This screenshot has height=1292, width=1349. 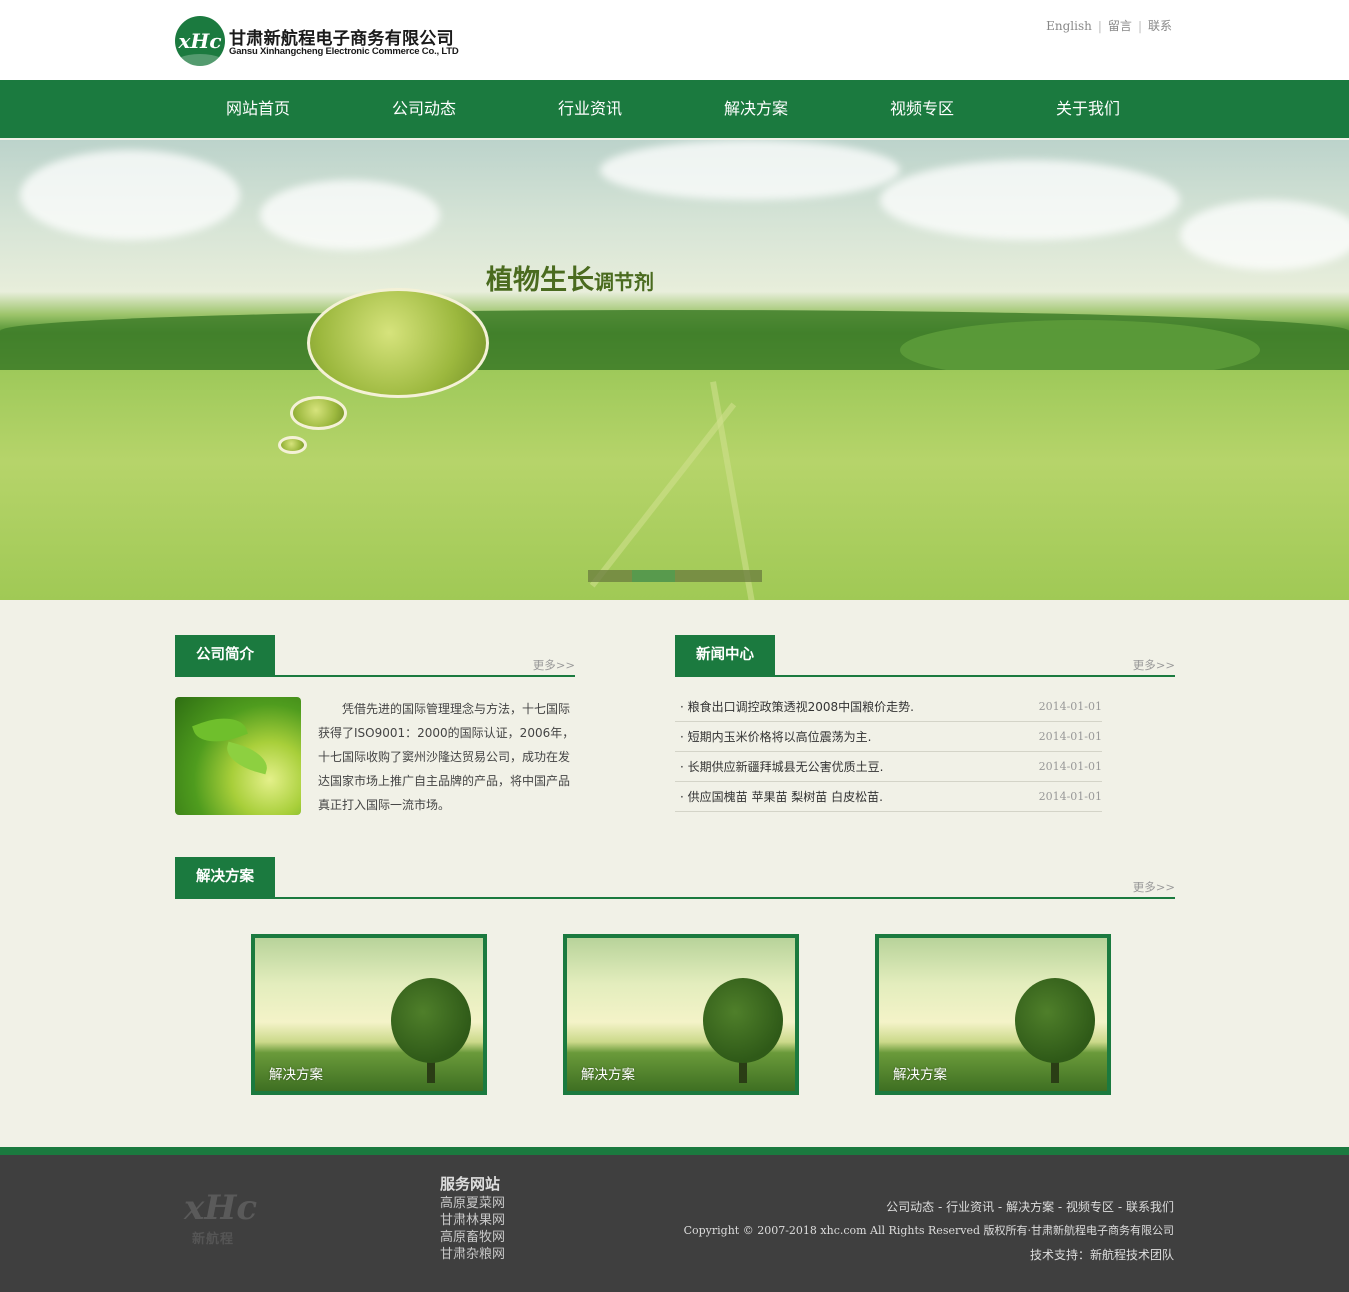 I want to click on about-image, so click(x=238, y=756).